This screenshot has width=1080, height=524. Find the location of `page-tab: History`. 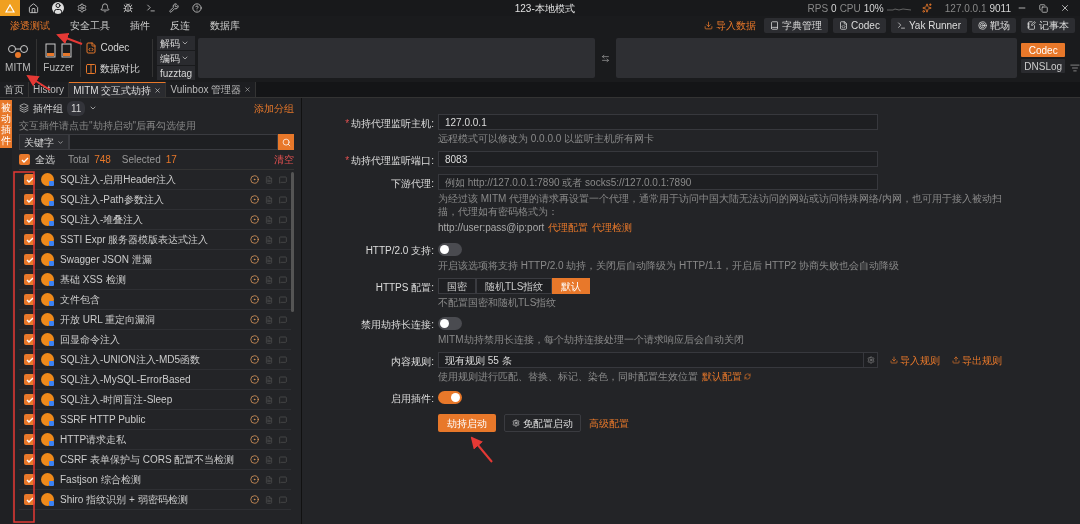

page-tab: History is located at coordinates (49, 89).